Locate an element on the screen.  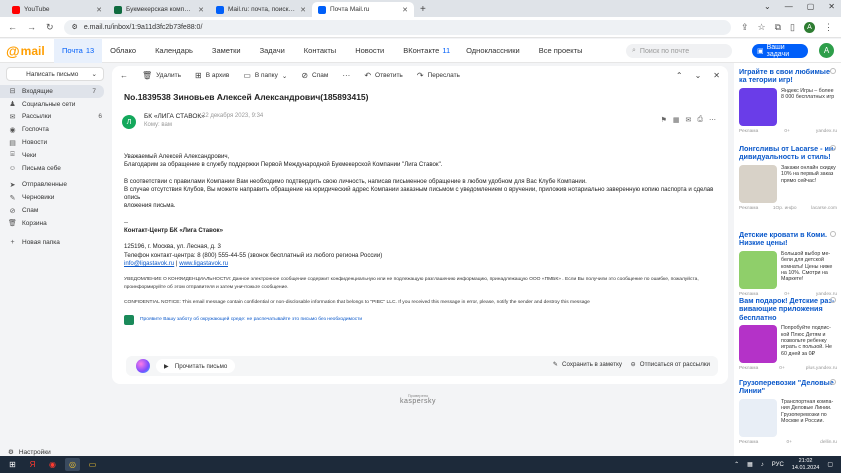
mail-logo: @ mail is located at coordinates (30, 51).